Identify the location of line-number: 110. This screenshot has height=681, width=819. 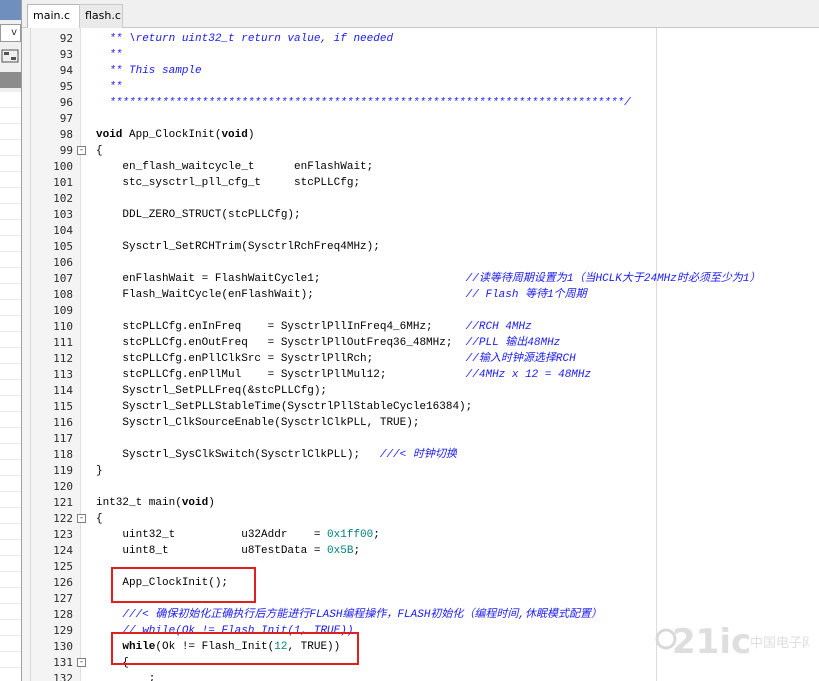
(63, 326).